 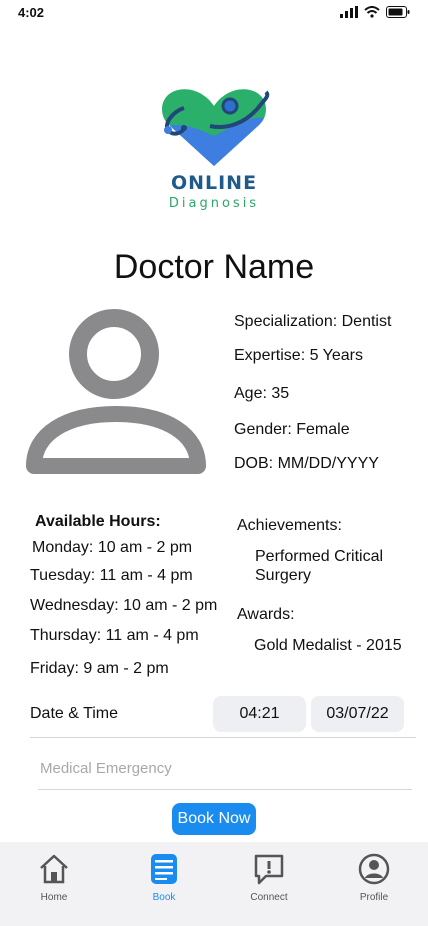 What do you see at coordinates (298, 355) in the screenshot?
I see `expertise: Expertise: 5 Years` at bounding box center [298, 355].